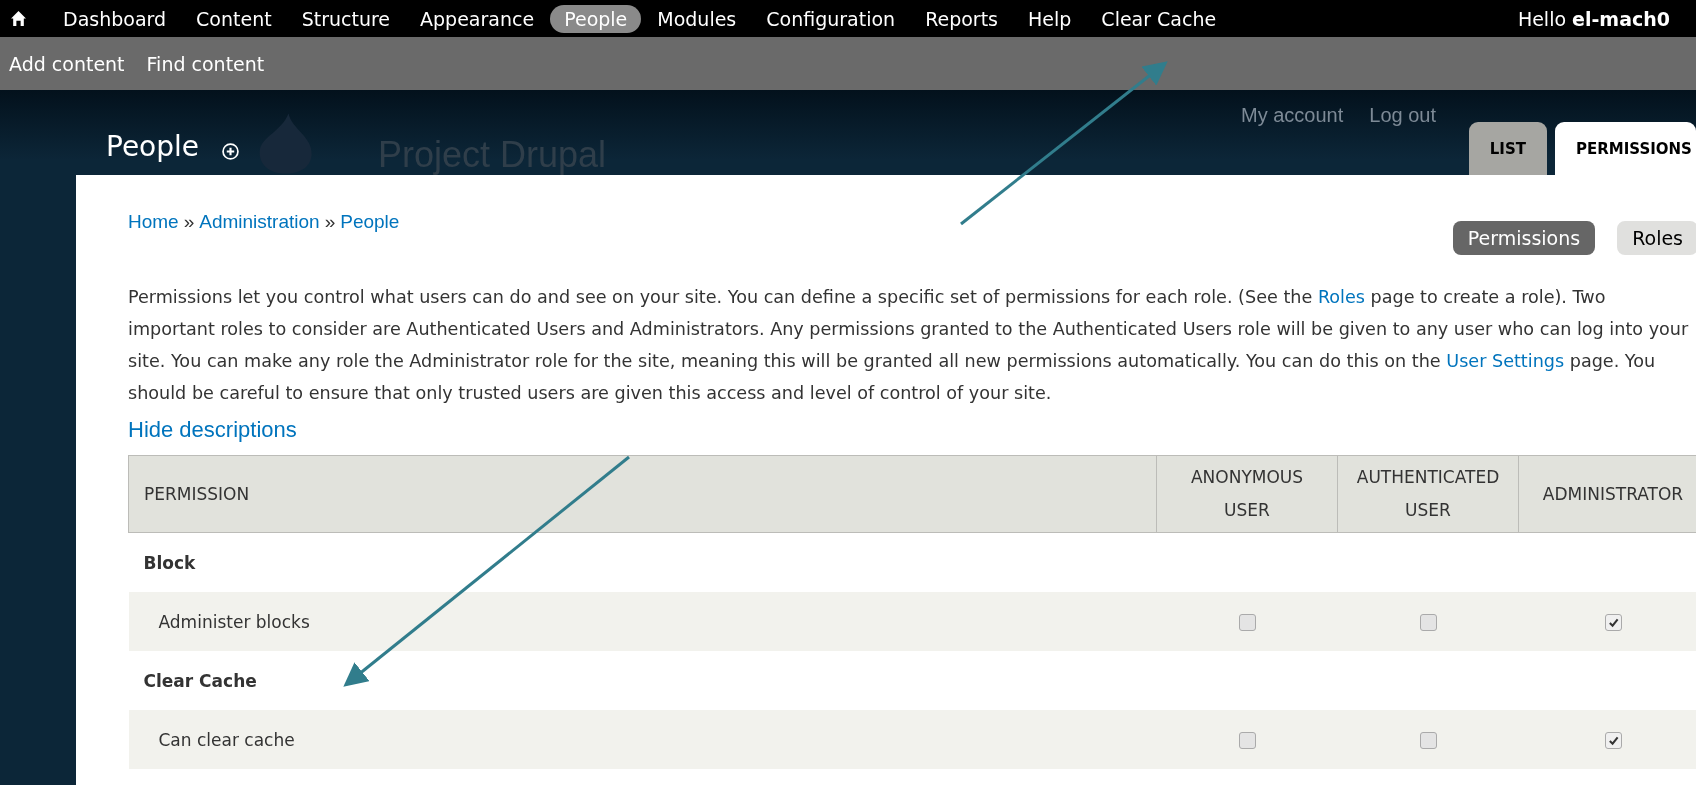  I want to click on module-name: Clear Cache, so click(642, 680).